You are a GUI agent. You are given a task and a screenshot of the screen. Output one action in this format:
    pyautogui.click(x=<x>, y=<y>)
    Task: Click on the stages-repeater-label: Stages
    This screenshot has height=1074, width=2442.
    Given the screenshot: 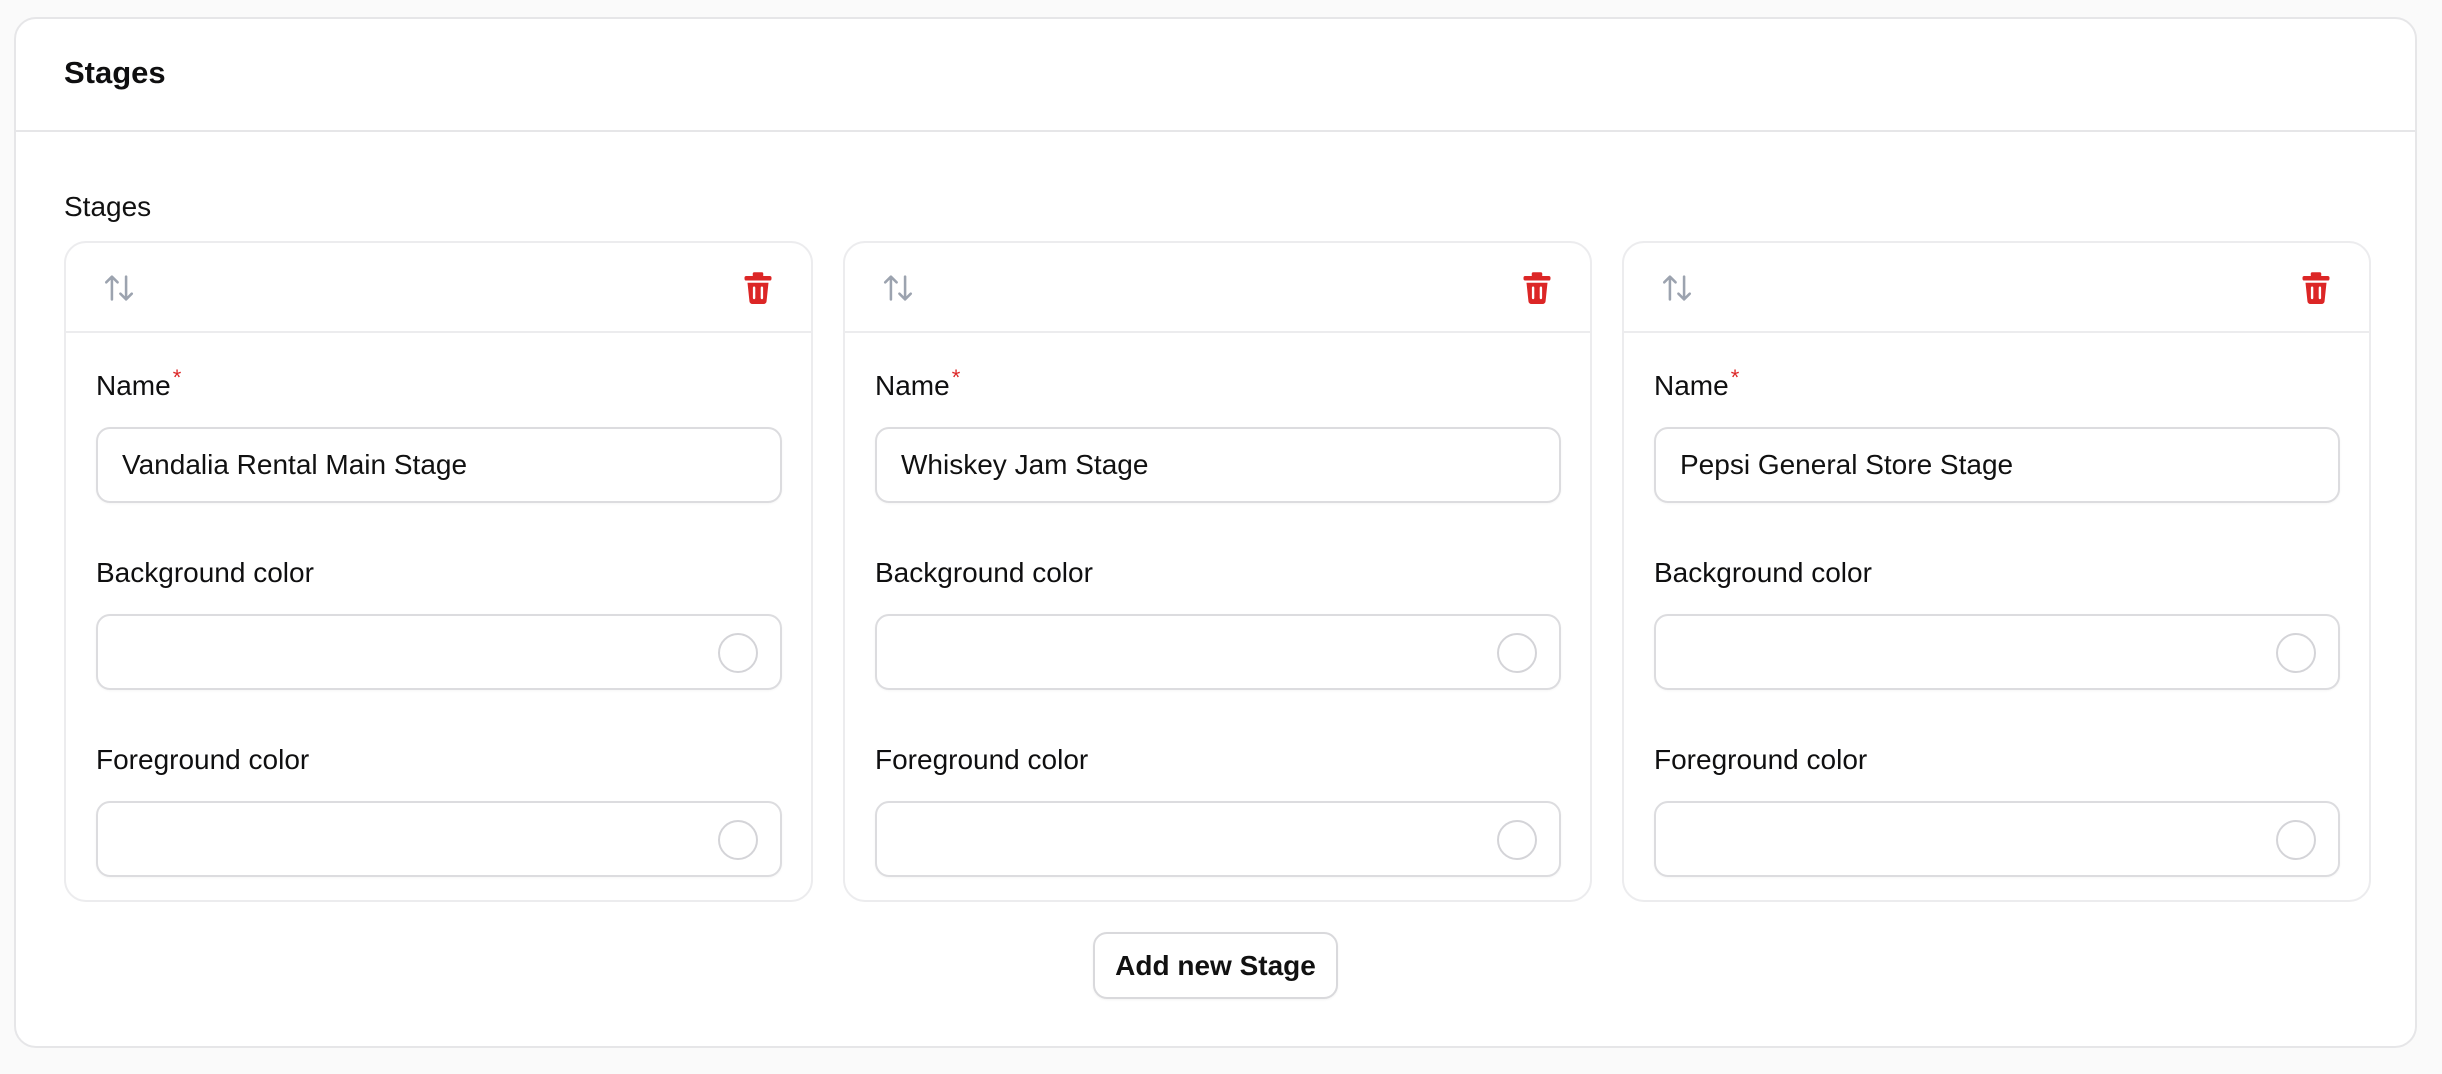 What is the action you would take?
    pyautogui.click(x=108, y=206)
    